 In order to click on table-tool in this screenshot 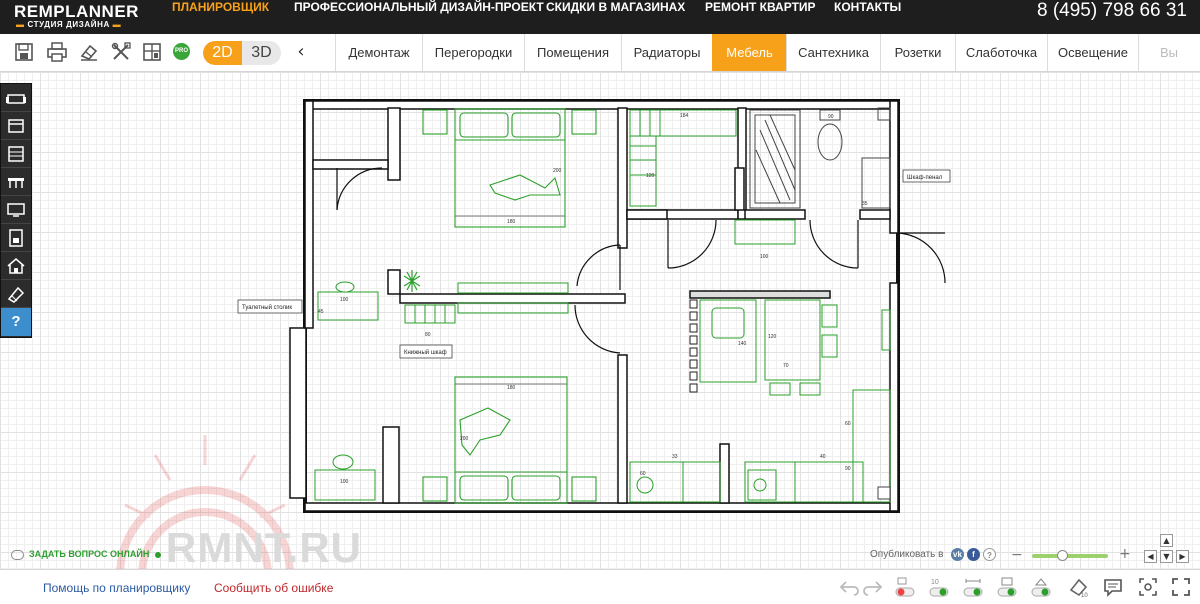, I will do `click(16, 182)`.